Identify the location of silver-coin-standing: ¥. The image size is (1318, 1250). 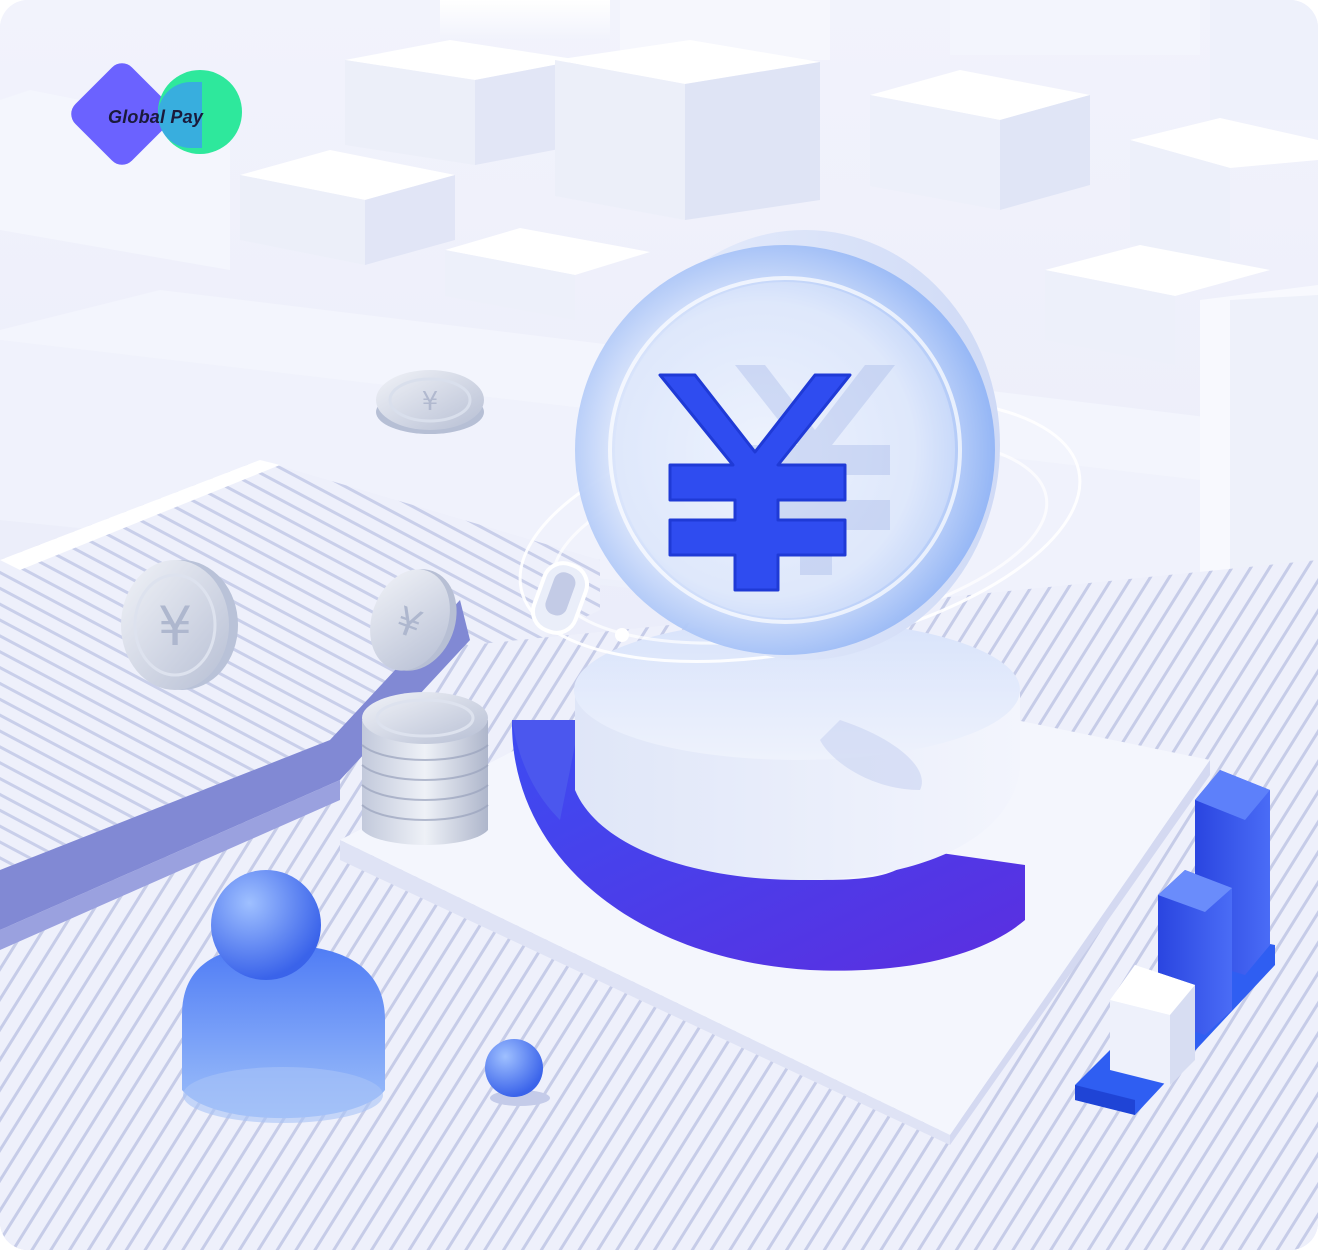
(179, 625).